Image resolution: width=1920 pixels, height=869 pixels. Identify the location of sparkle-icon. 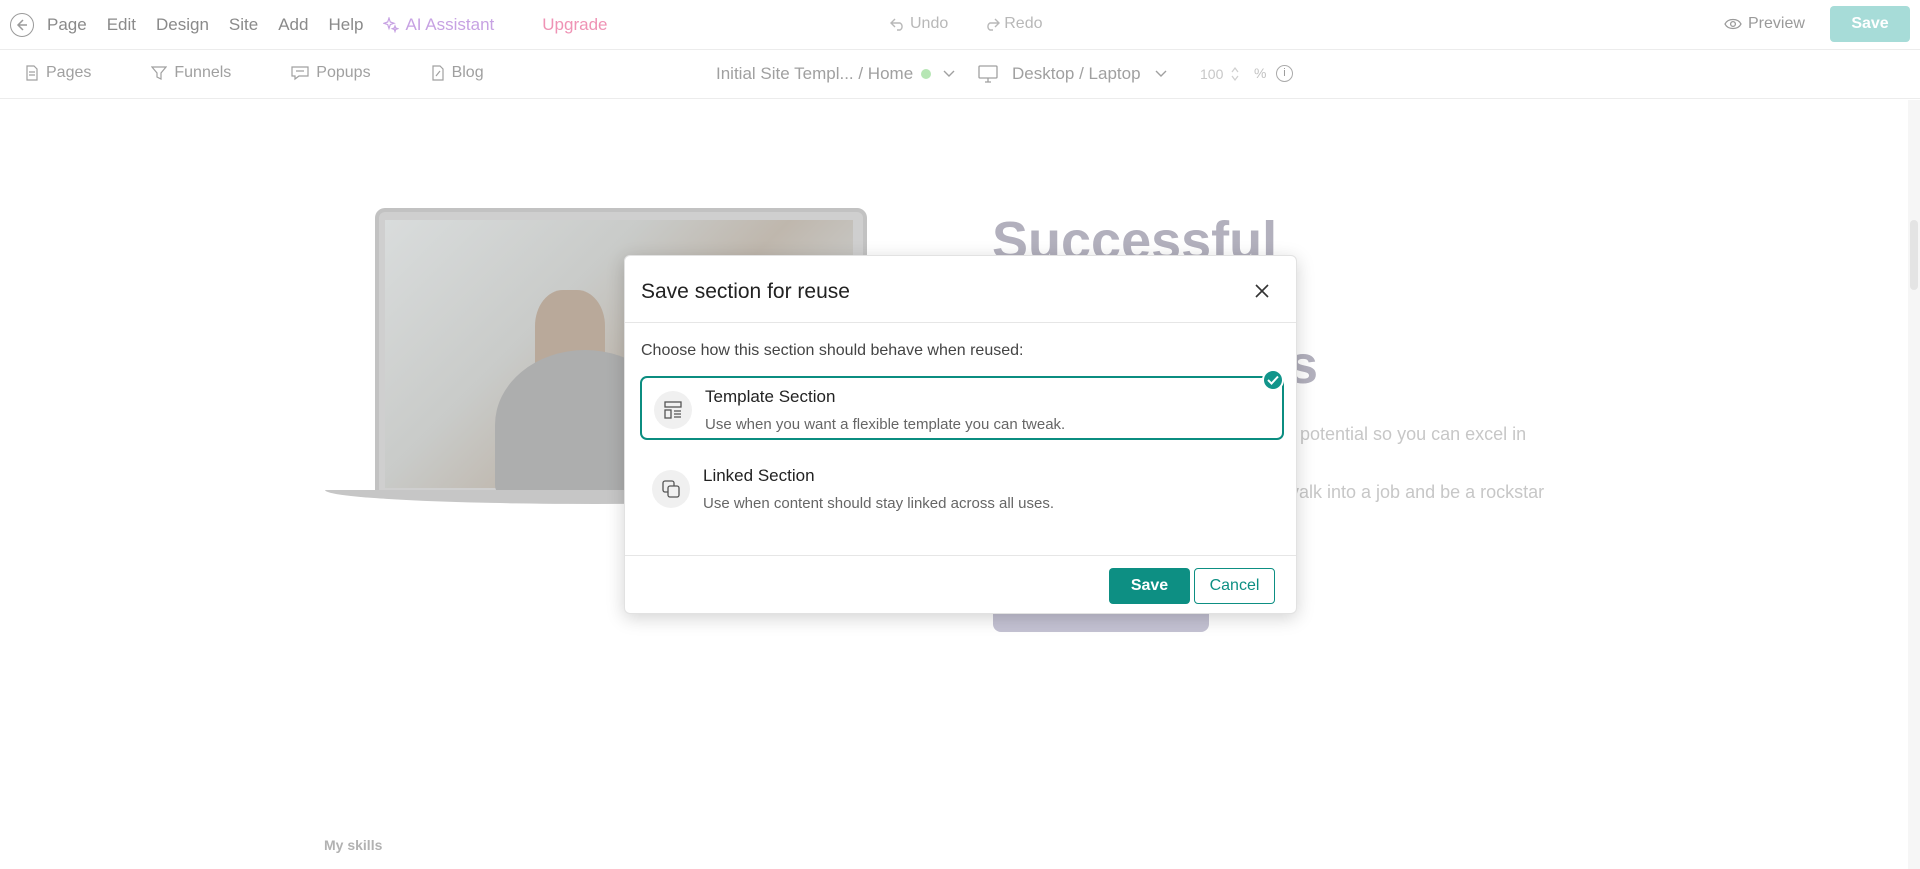
(391, 25).